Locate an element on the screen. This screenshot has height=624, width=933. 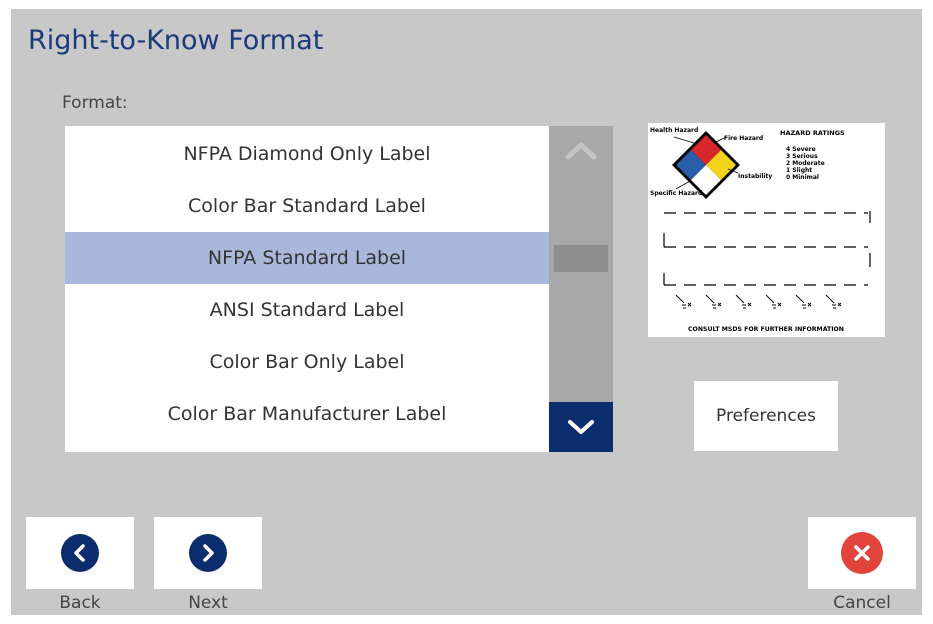
instability-text: Instability is located at coordinates (755, 176).